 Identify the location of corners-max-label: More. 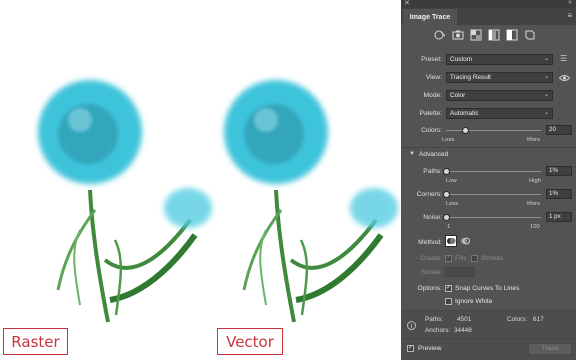
(534, 204).